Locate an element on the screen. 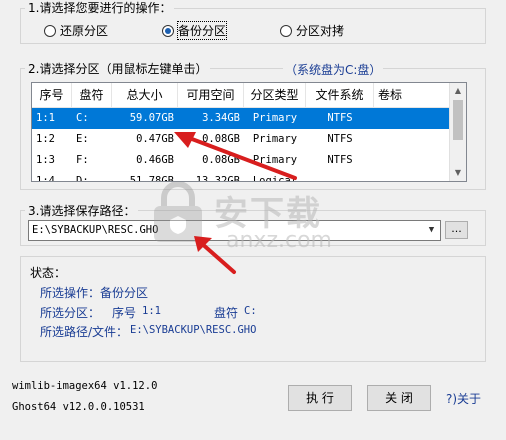 The height and width of the screenshot is (440, 506). table-row: 1:1 C: 59.07GB 3.34GB Primary NTFS is located at coordinates (249, 118).